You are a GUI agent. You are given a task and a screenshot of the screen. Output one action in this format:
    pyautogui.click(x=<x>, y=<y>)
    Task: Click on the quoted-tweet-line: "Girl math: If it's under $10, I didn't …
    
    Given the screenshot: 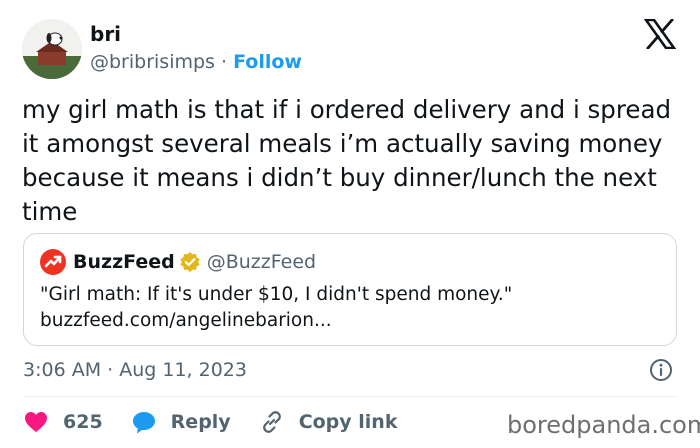 What is the action you would take?
    pyautogui.click(x=276, y=294)
    